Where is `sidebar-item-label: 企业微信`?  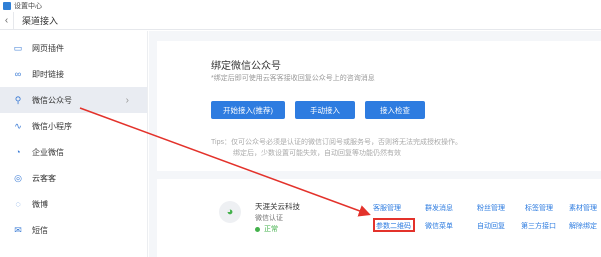 sidebar-item-label: 企业微信 is located at coordinates (48, 152).